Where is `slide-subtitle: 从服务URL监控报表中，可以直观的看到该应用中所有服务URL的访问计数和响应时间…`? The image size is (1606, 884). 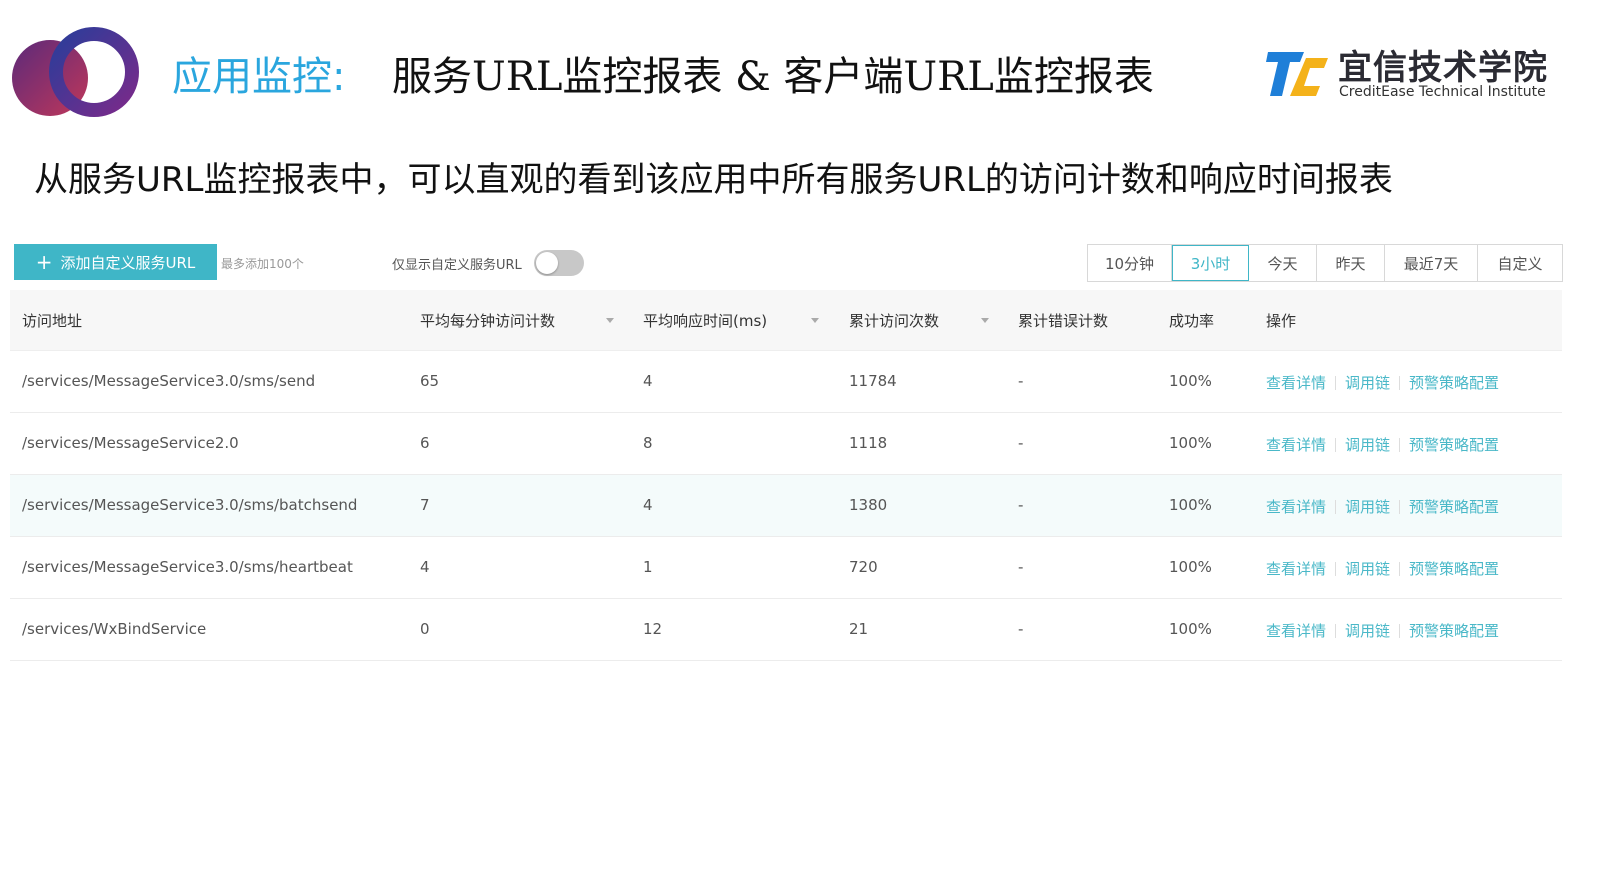 slide-subtitle: 从服务URL监控报表中，可以直观的看到该应用中所有服务URL的访问计数和响应时间… is located at coordinates (713, 180).